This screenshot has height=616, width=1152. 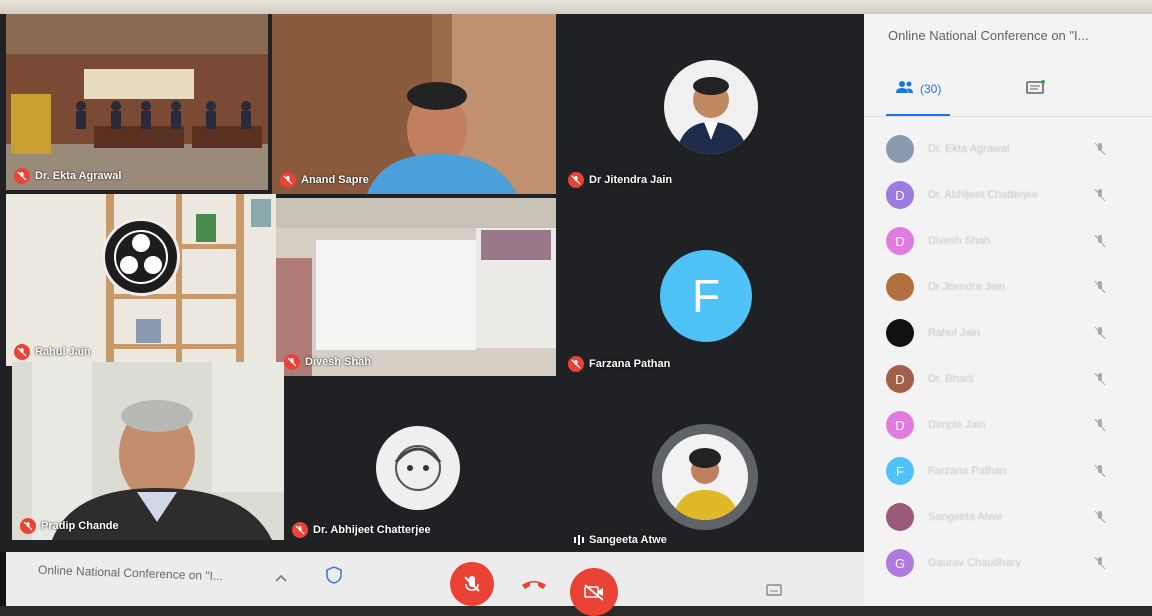 I want to click on camera-toggle-button, so click(x=594, y=592).